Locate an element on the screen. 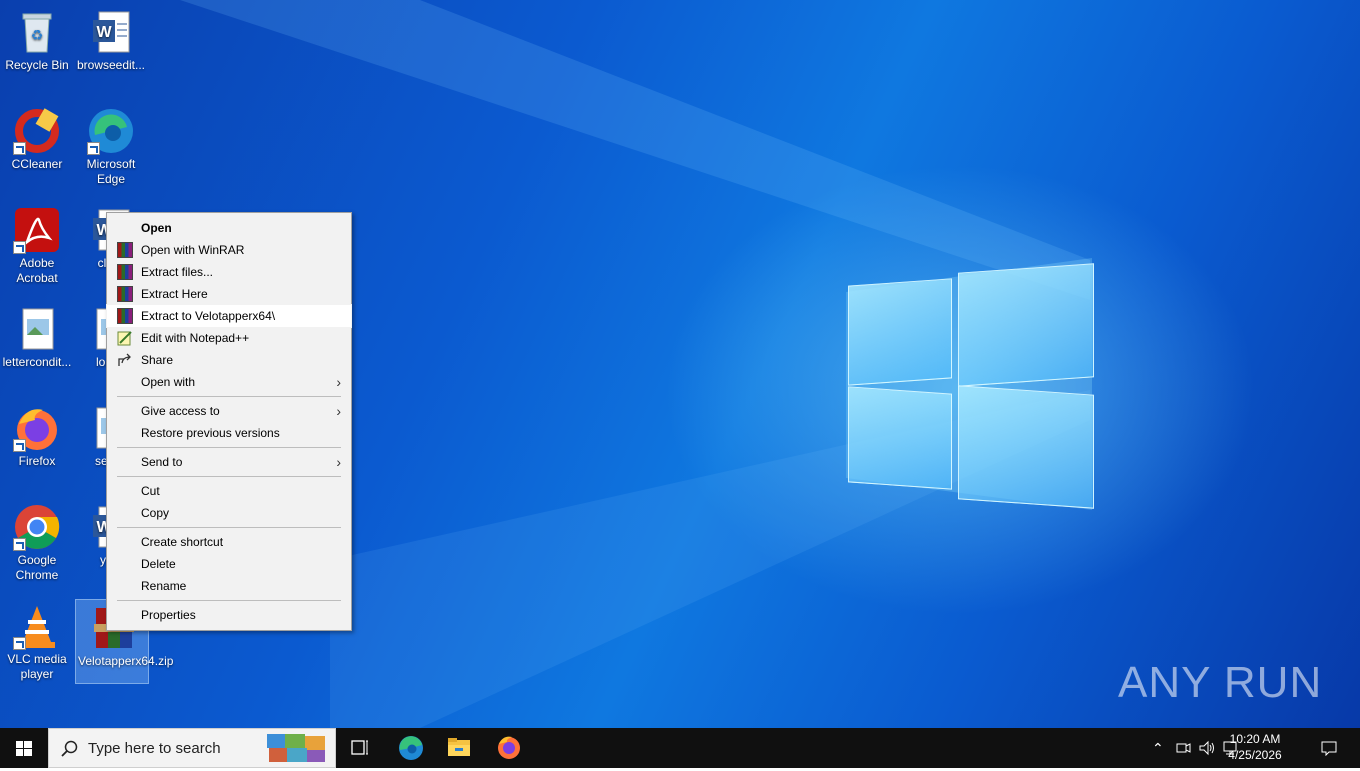  menu-item-open-with-winrar: Open with WinRAR is located at coordinates (229, 250).